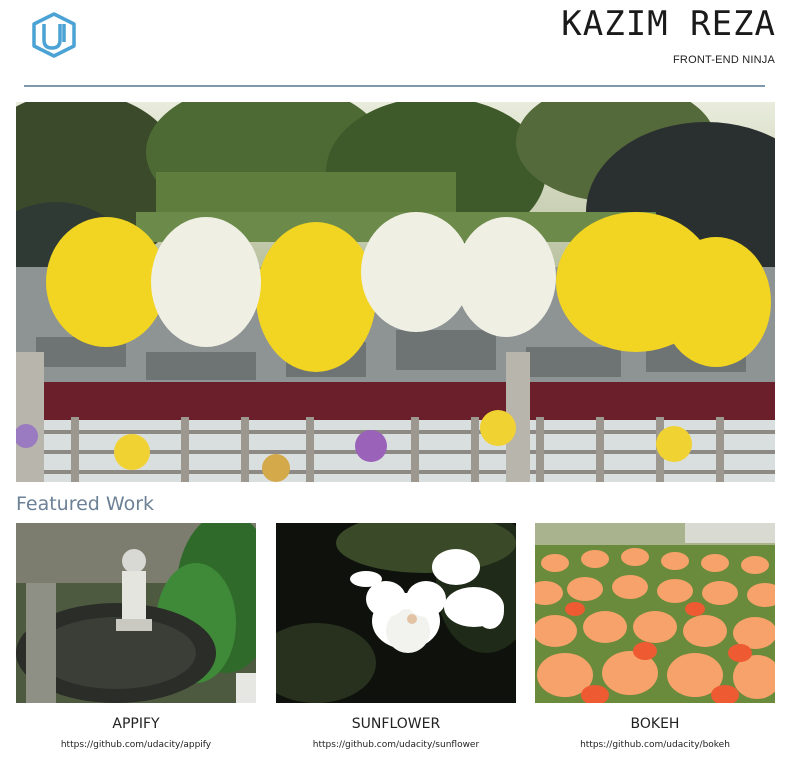  What do you see at coordinates (655, 613) in the screenshot?
I see `tulip-field-image` at bounding box center [655, 613].